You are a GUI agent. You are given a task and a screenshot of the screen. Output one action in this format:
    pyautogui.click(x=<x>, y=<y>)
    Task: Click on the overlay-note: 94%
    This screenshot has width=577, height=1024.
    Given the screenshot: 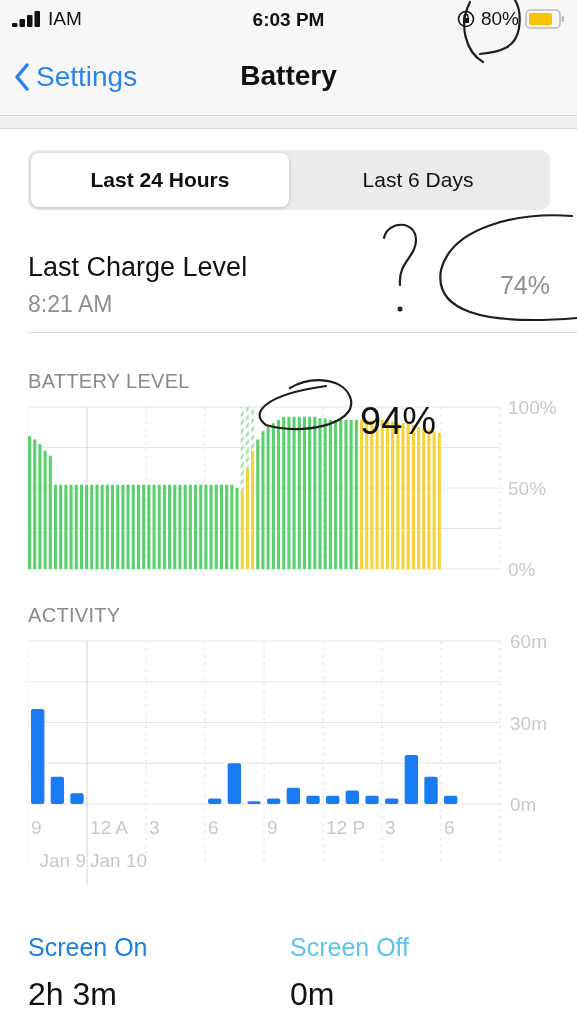 What is the action you would take?
    pyautogui.click(x=398, y=421)
    